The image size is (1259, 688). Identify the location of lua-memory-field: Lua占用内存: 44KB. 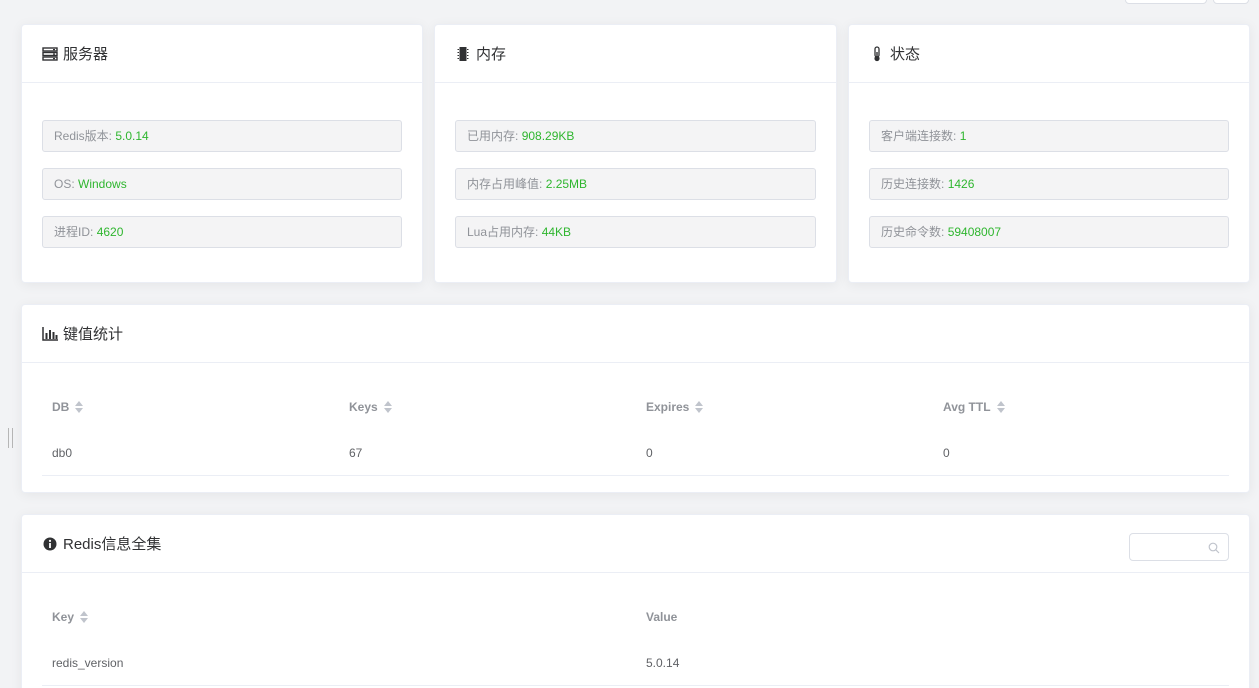
(635, 232).